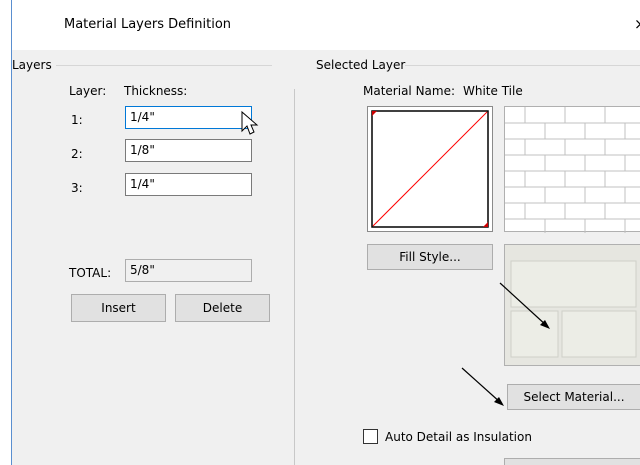 Image resolution: width=640 pixels, height=465 pixels. Describe the element at coordinates (522, 65) in the screenshot. I see `selected-layer-group-divider` at that location.